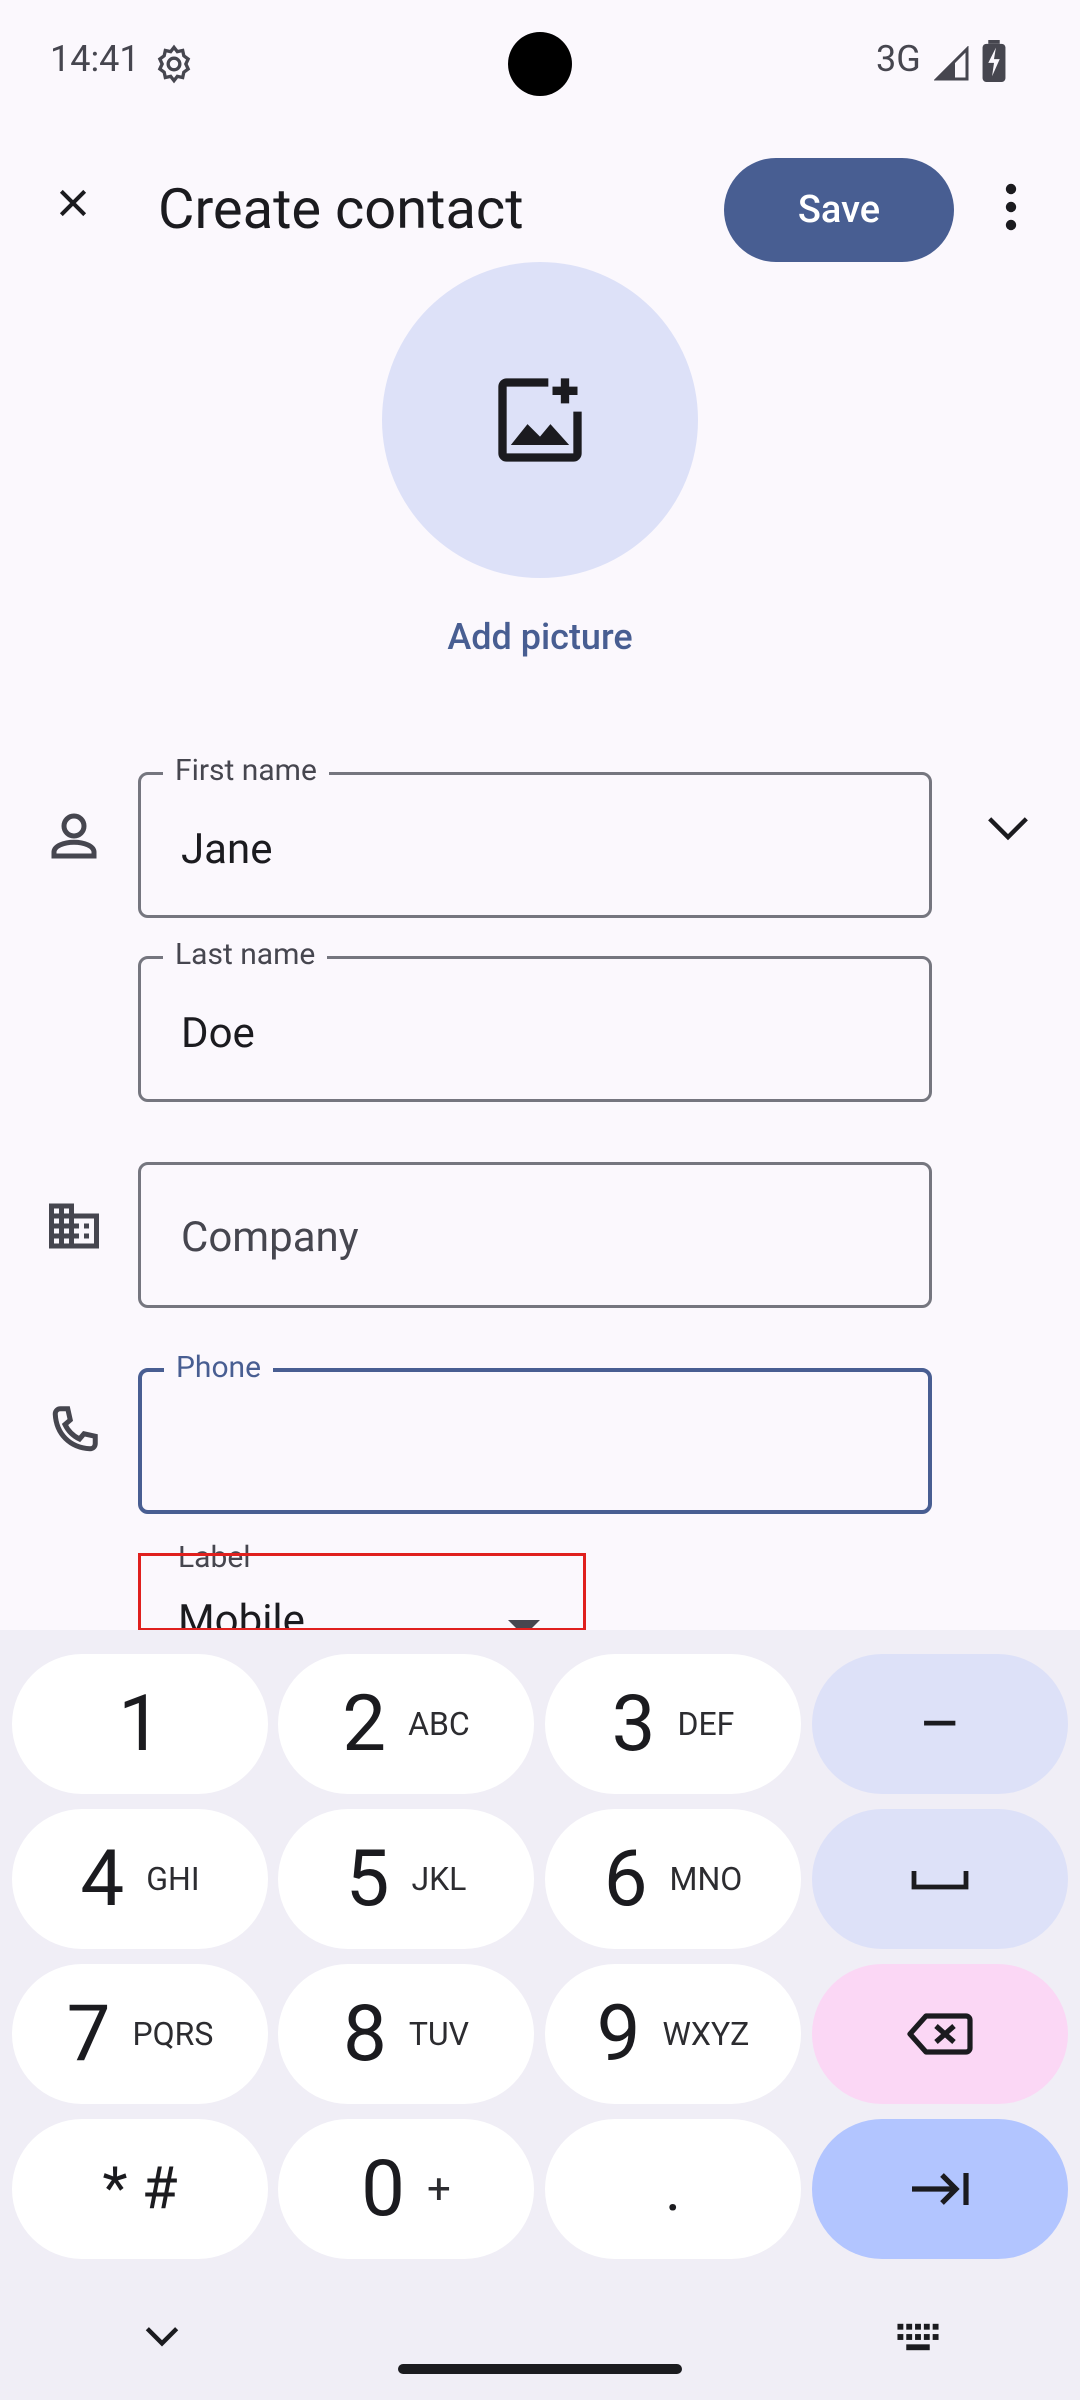 The image size is (1080, 2400). I want to click on key-8-letters: TUV, so click(439, 2034).